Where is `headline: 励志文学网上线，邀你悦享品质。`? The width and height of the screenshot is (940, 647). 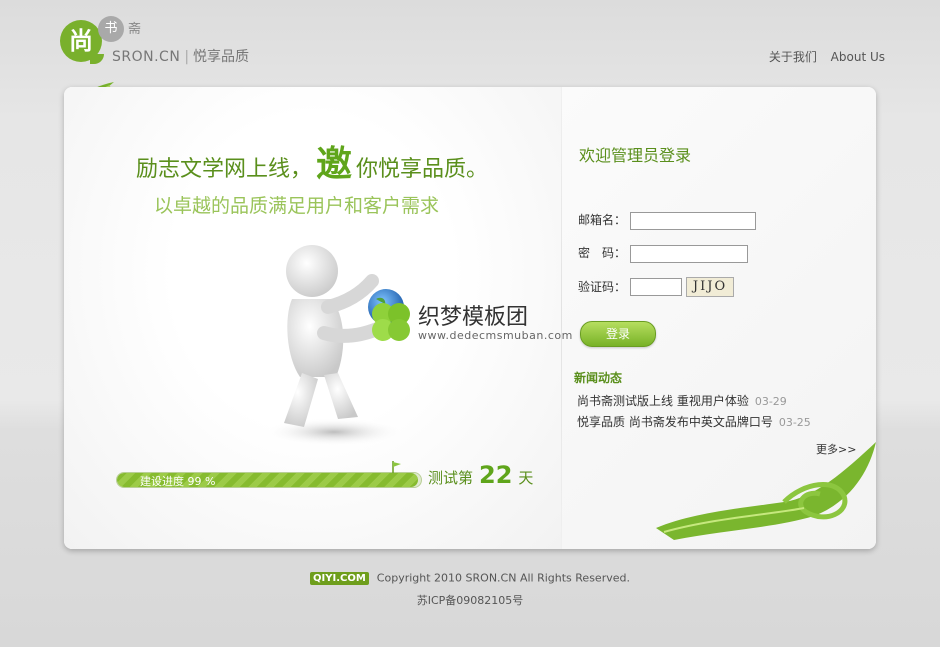 headline: 励志文学网上线，邀你悦享品质。 is located at coordinates (312, 161).